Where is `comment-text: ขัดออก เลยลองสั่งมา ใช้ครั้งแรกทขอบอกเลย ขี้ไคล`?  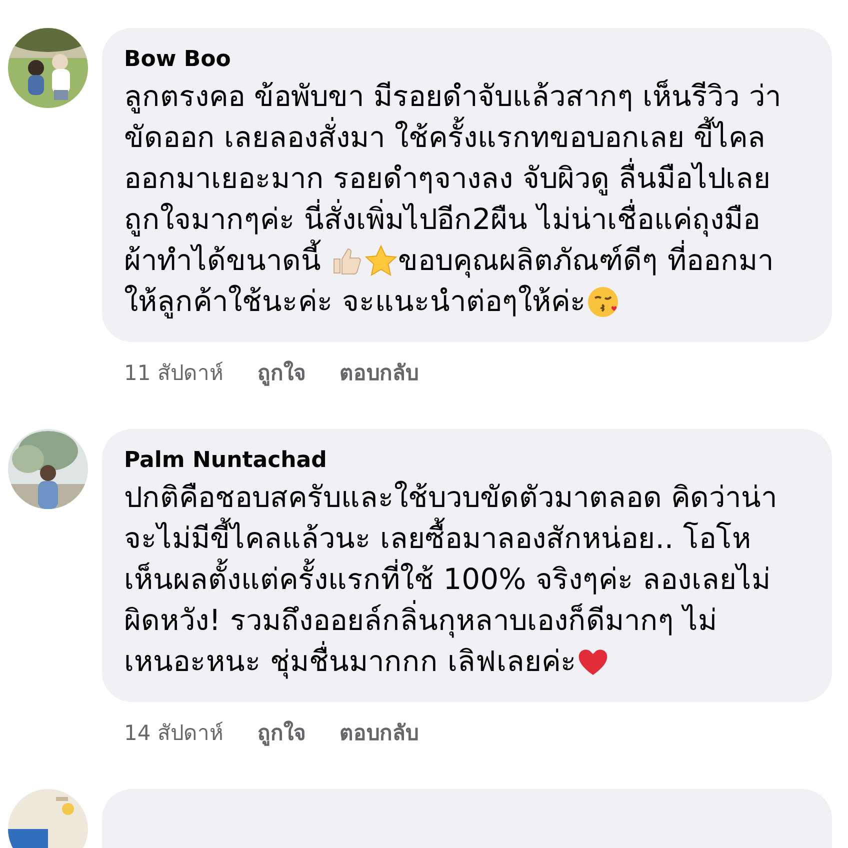
comment-text: ขัดออก เลยลองสั่งมา ใช้ครั้งแรกทขอบอกเลย ขี้ไคล is located at coordinates (445, 137).